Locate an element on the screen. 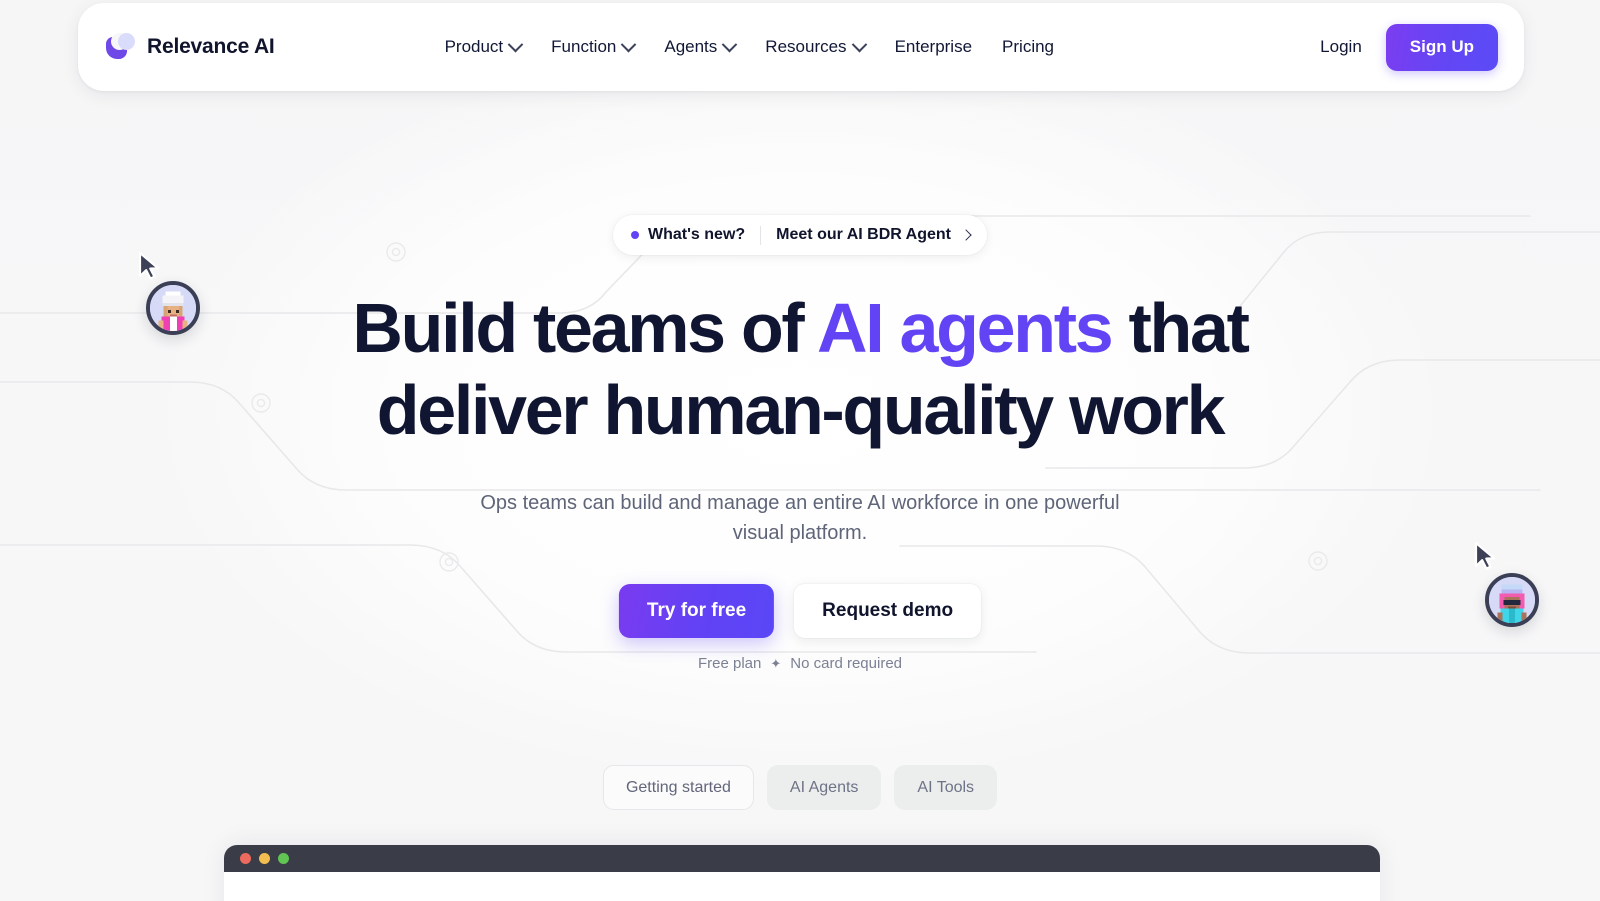 This screenshot has height=901, width=1600. browser-chrome-bar is located at coordinates (802, 858).